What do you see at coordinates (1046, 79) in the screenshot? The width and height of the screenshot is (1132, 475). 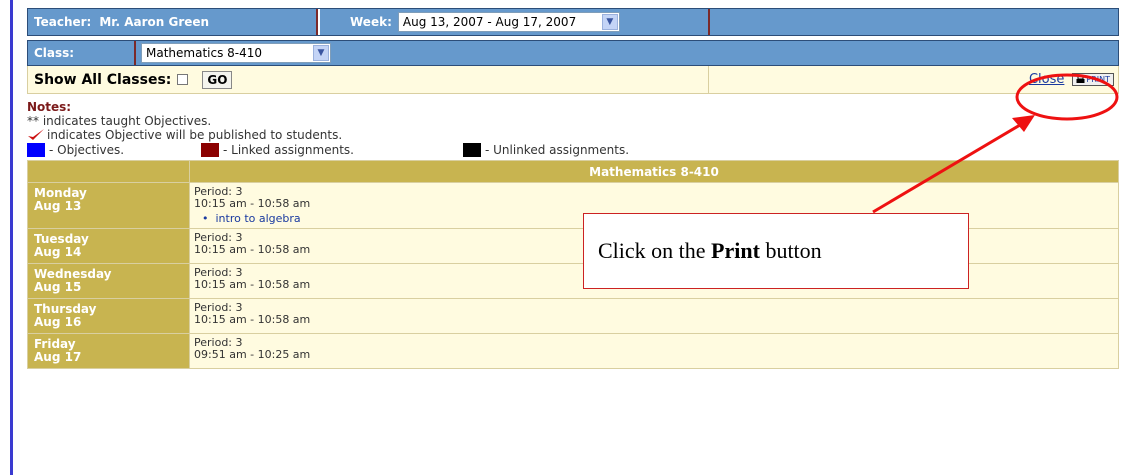 I see `close-link: Close` at bounding box center [1046, 79].